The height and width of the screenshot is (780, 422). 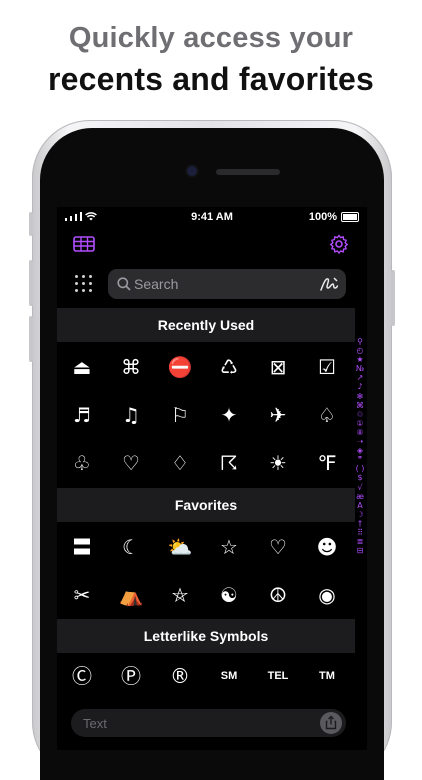 I want to click on symbol-cell: ♺, so click(x=229, y=367).